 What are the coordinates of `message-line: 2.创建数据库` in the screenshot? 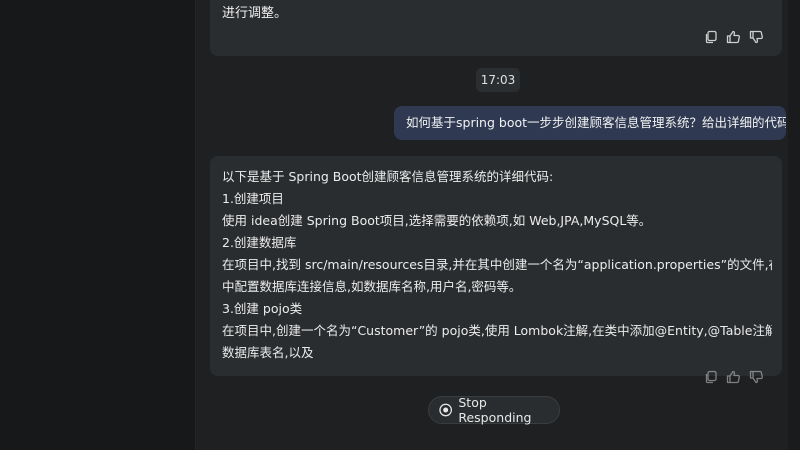 It's located at (259, 242).